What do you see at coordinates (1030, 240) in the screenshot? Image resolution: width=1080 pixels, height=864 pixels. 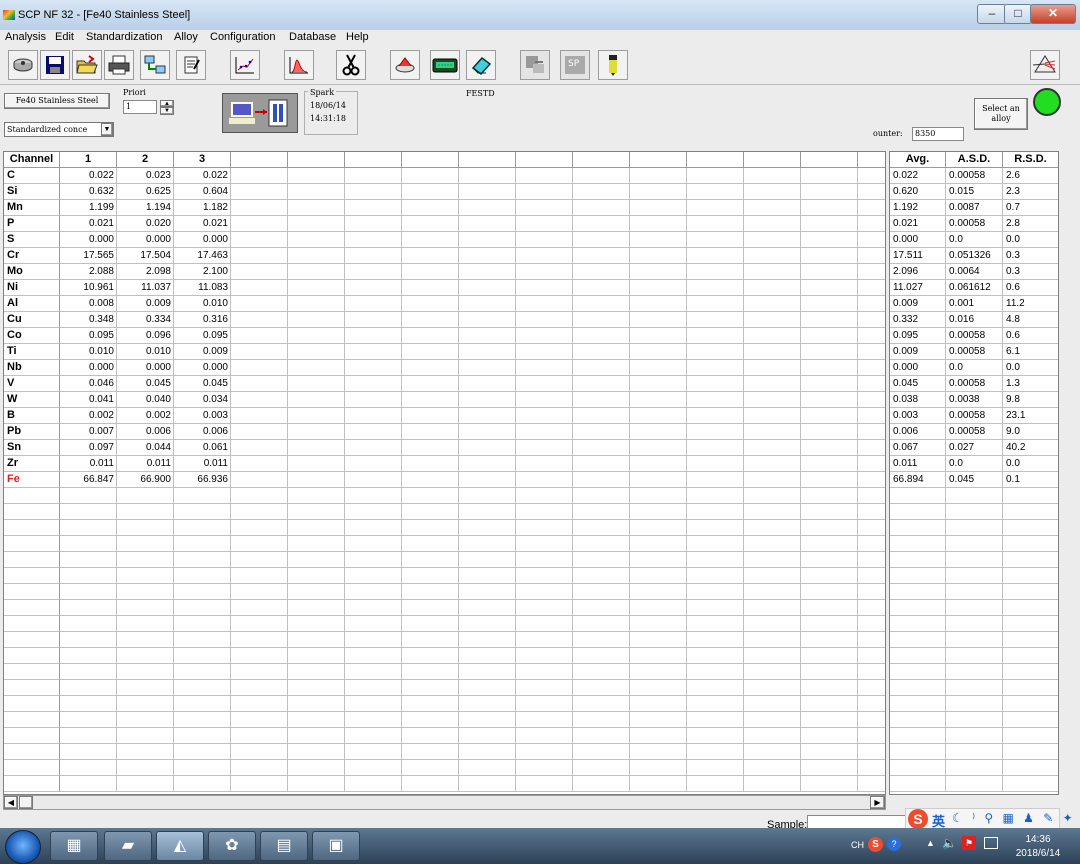 I see `rsd-cell: 0.0` at bounding box center [1030, 240].